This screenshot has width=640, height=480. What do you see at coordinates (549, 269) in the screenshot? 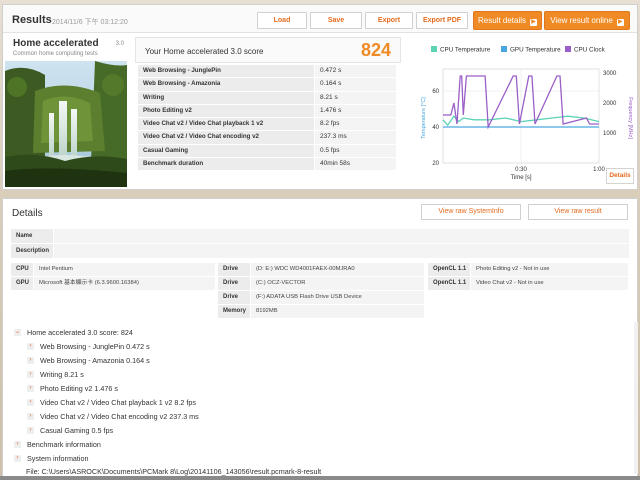
I see `opencl-value: Photo Editing v2 - Not in use` at bounding box center [549, 269].